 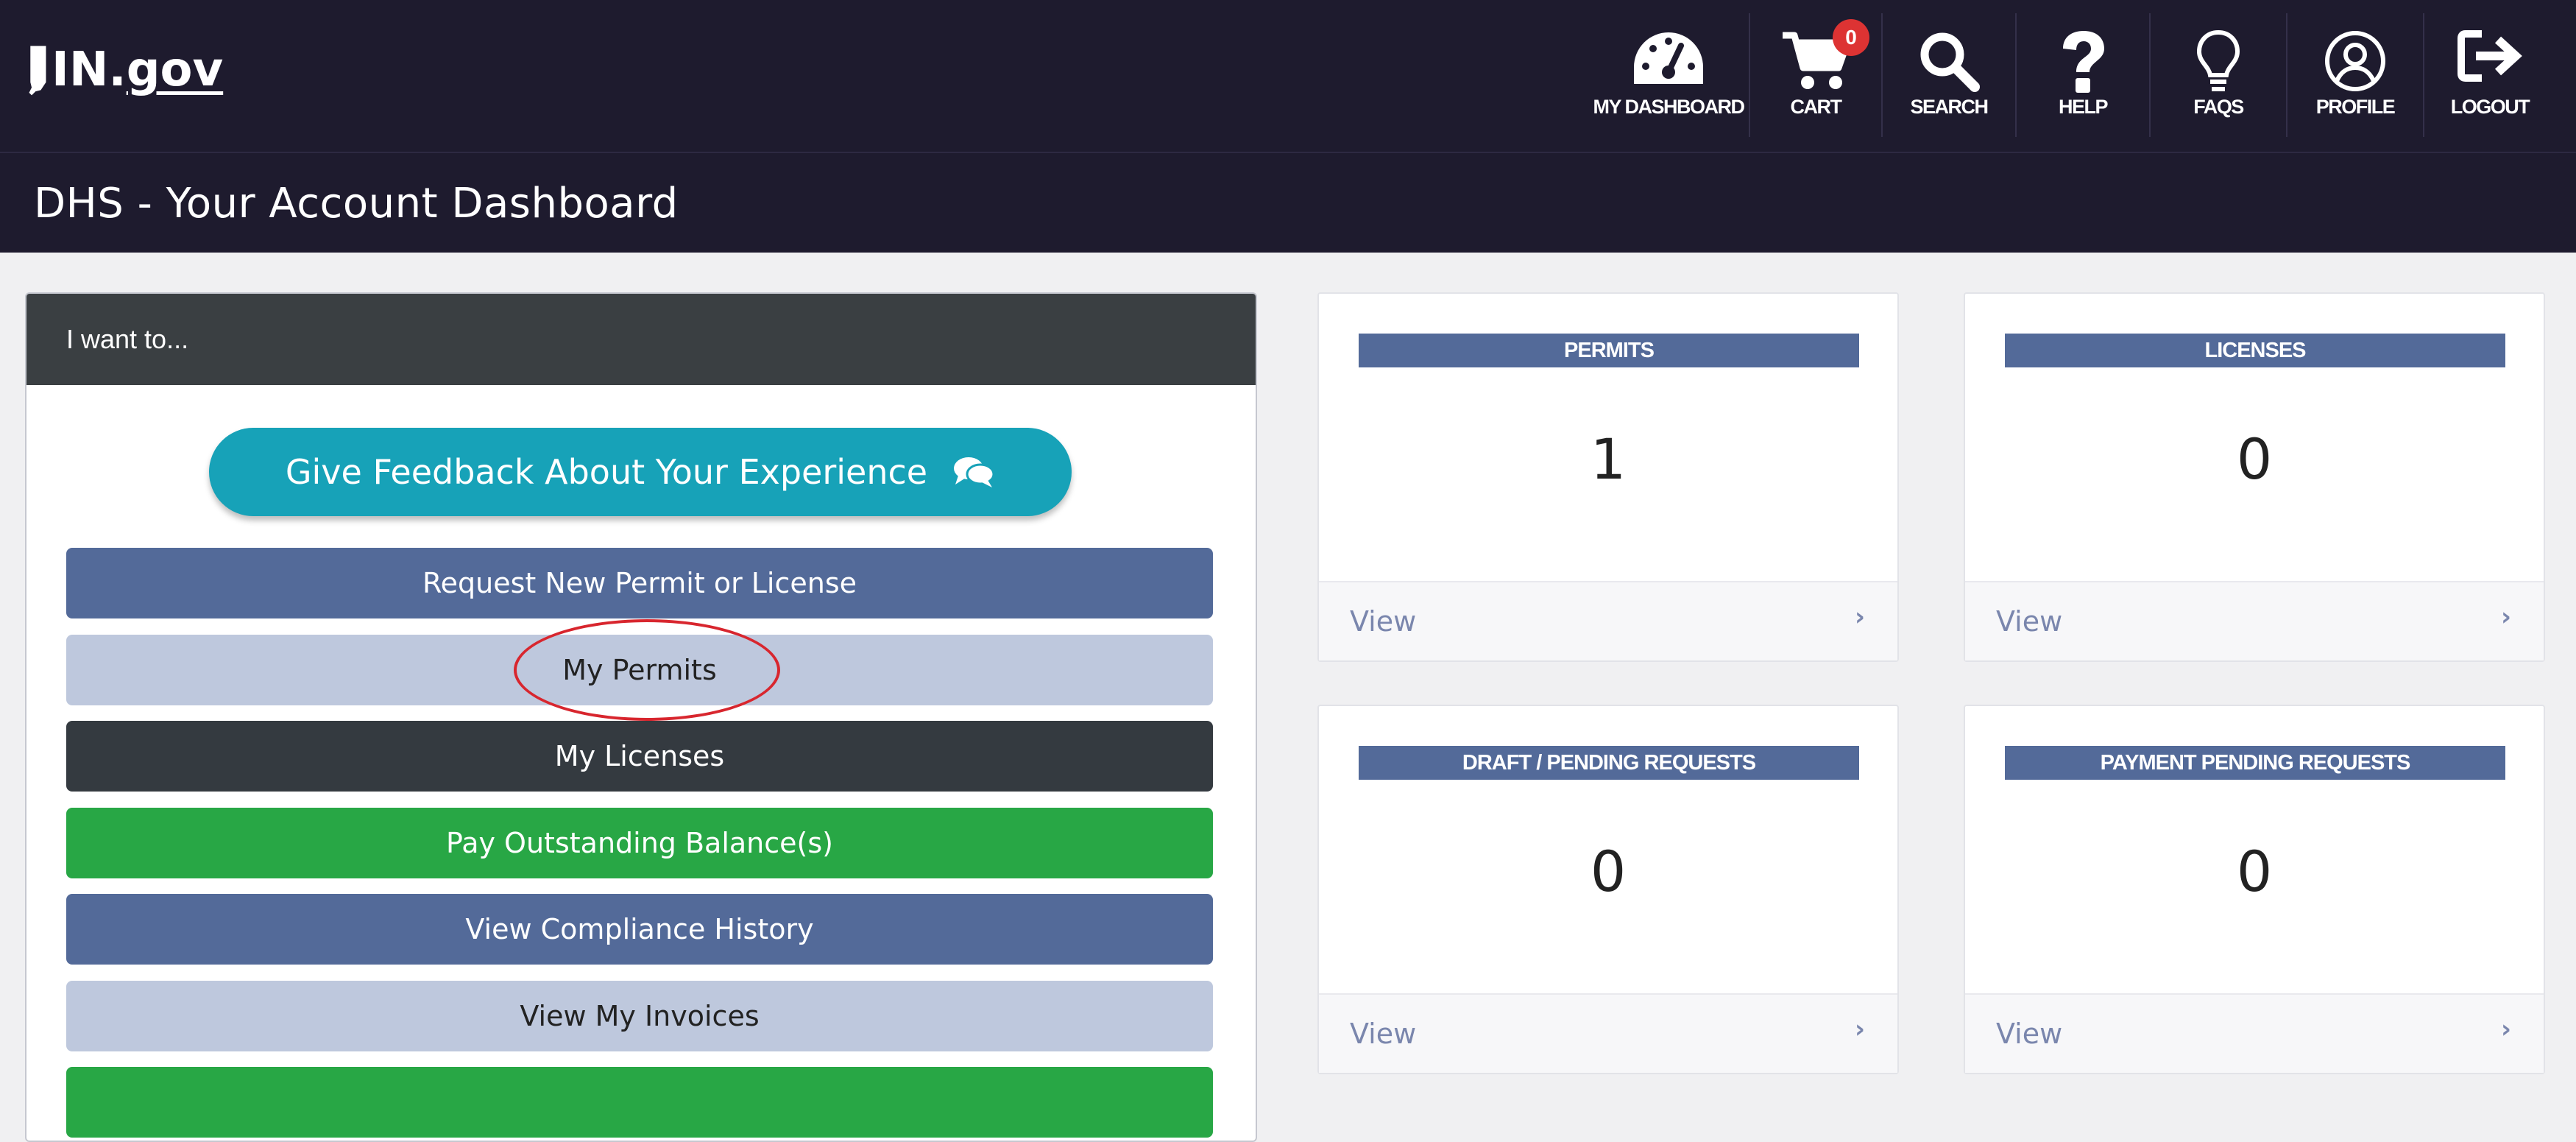 I want to click on nav-profile: PROFILE, so click(x=2355, y=76).